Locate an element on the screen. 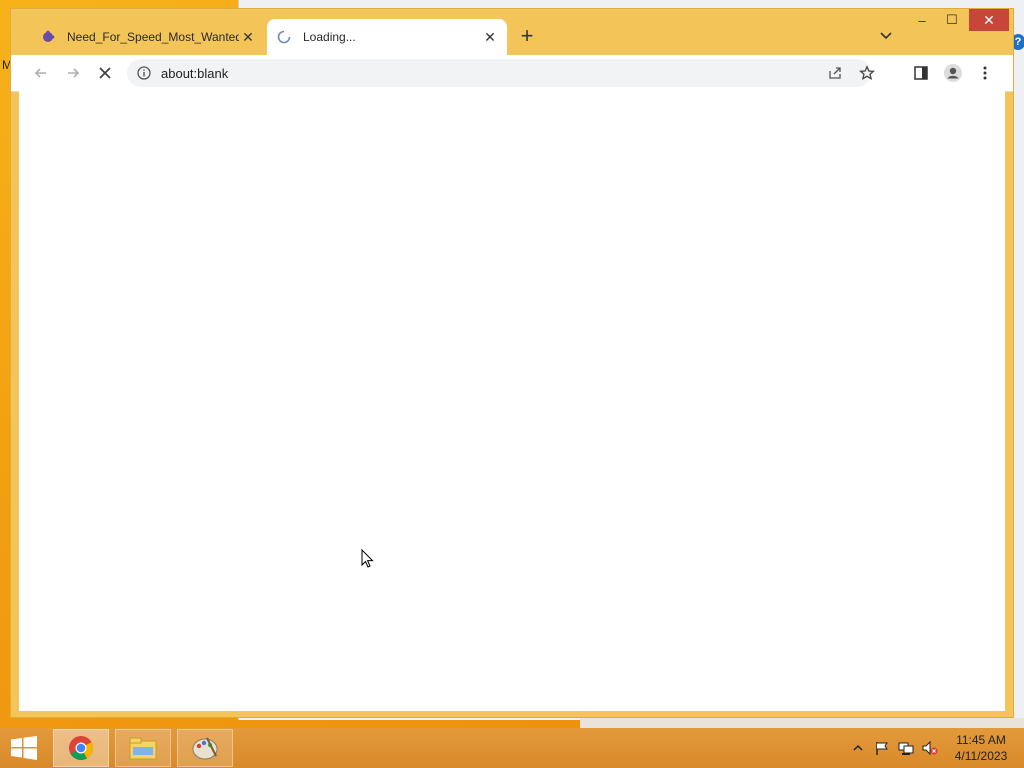 This screenshot has width=1024, height=768. tab-loading: Loading... ✕ is located at coordinates (387, 37).